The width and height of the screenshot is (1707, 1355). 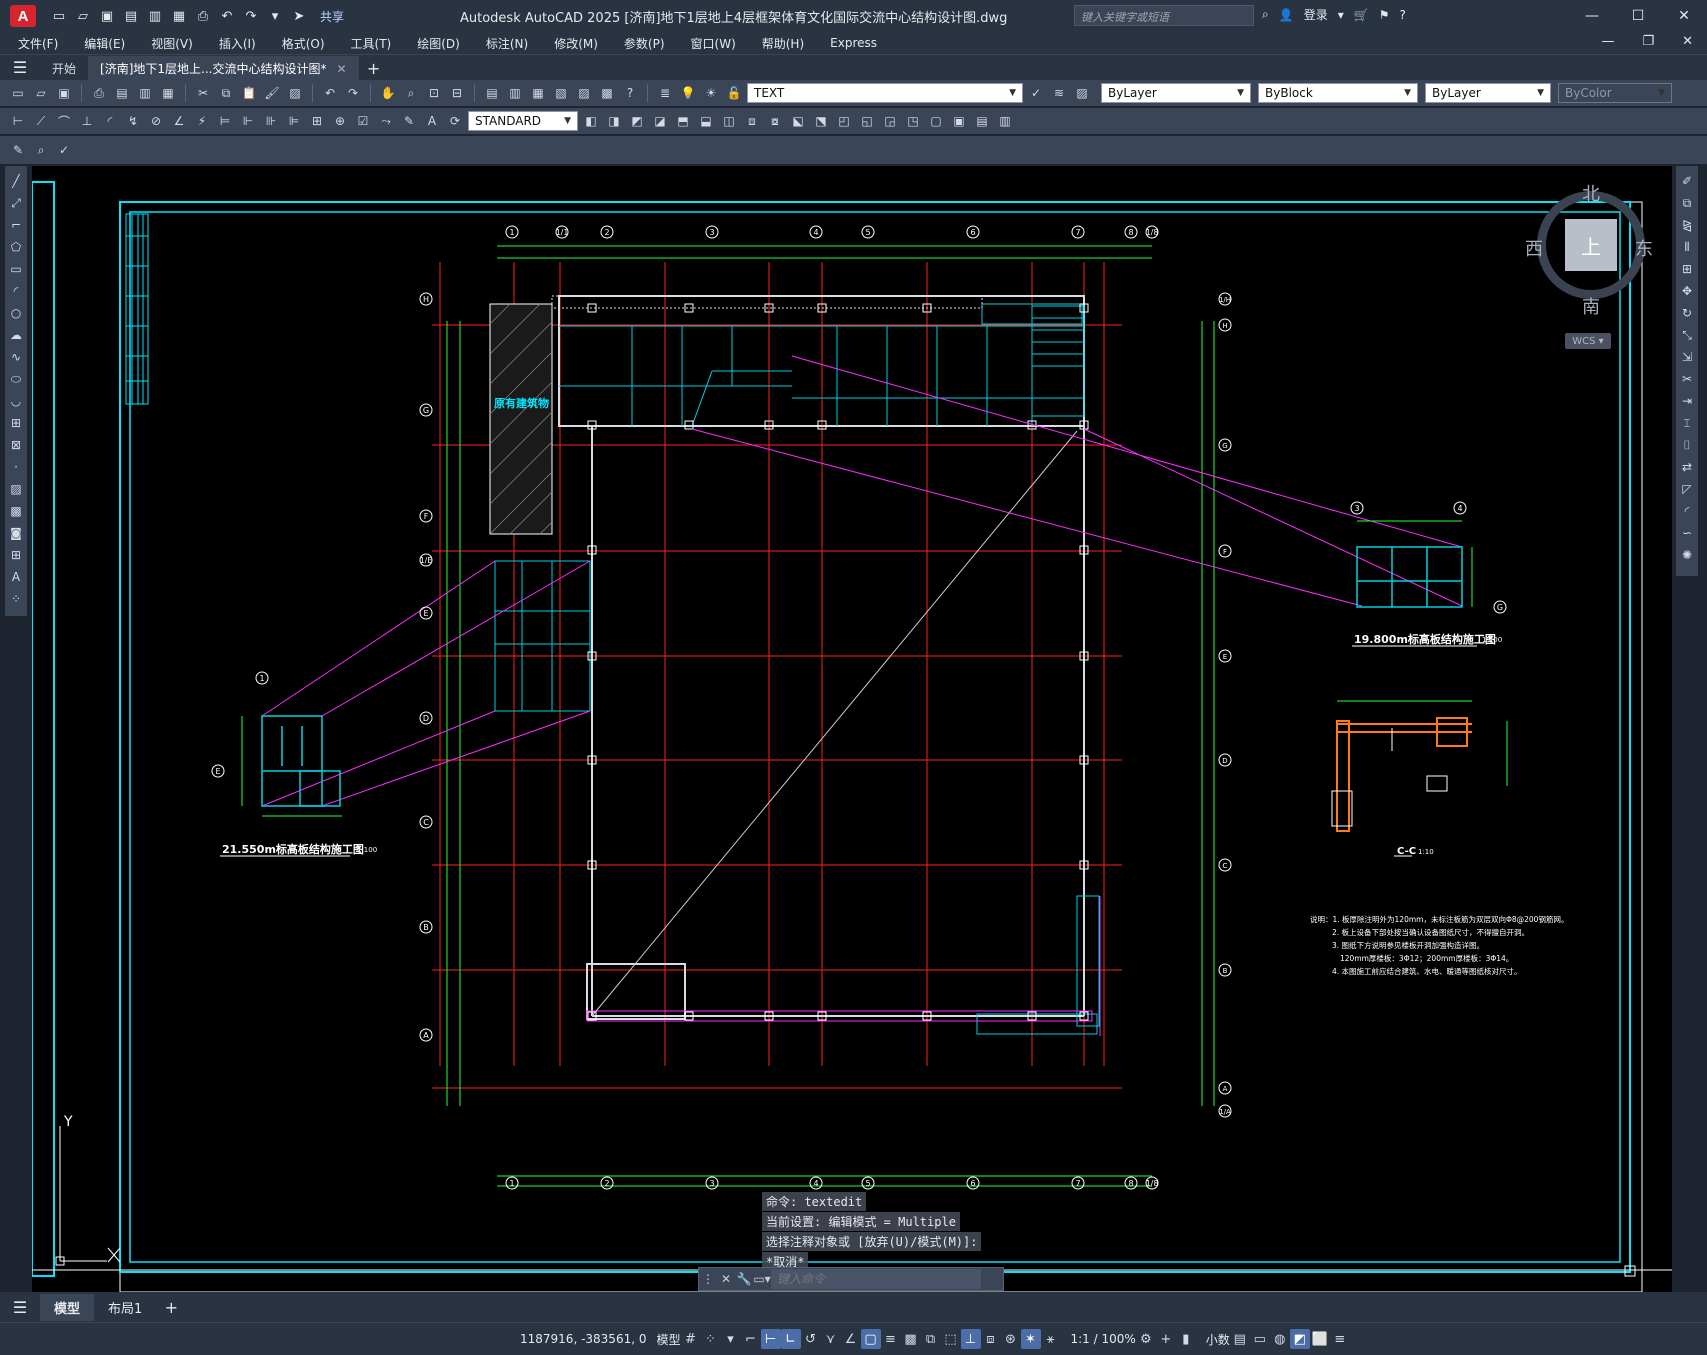 I want to click on pan-icon: ✋, so click(x=388, y=93).